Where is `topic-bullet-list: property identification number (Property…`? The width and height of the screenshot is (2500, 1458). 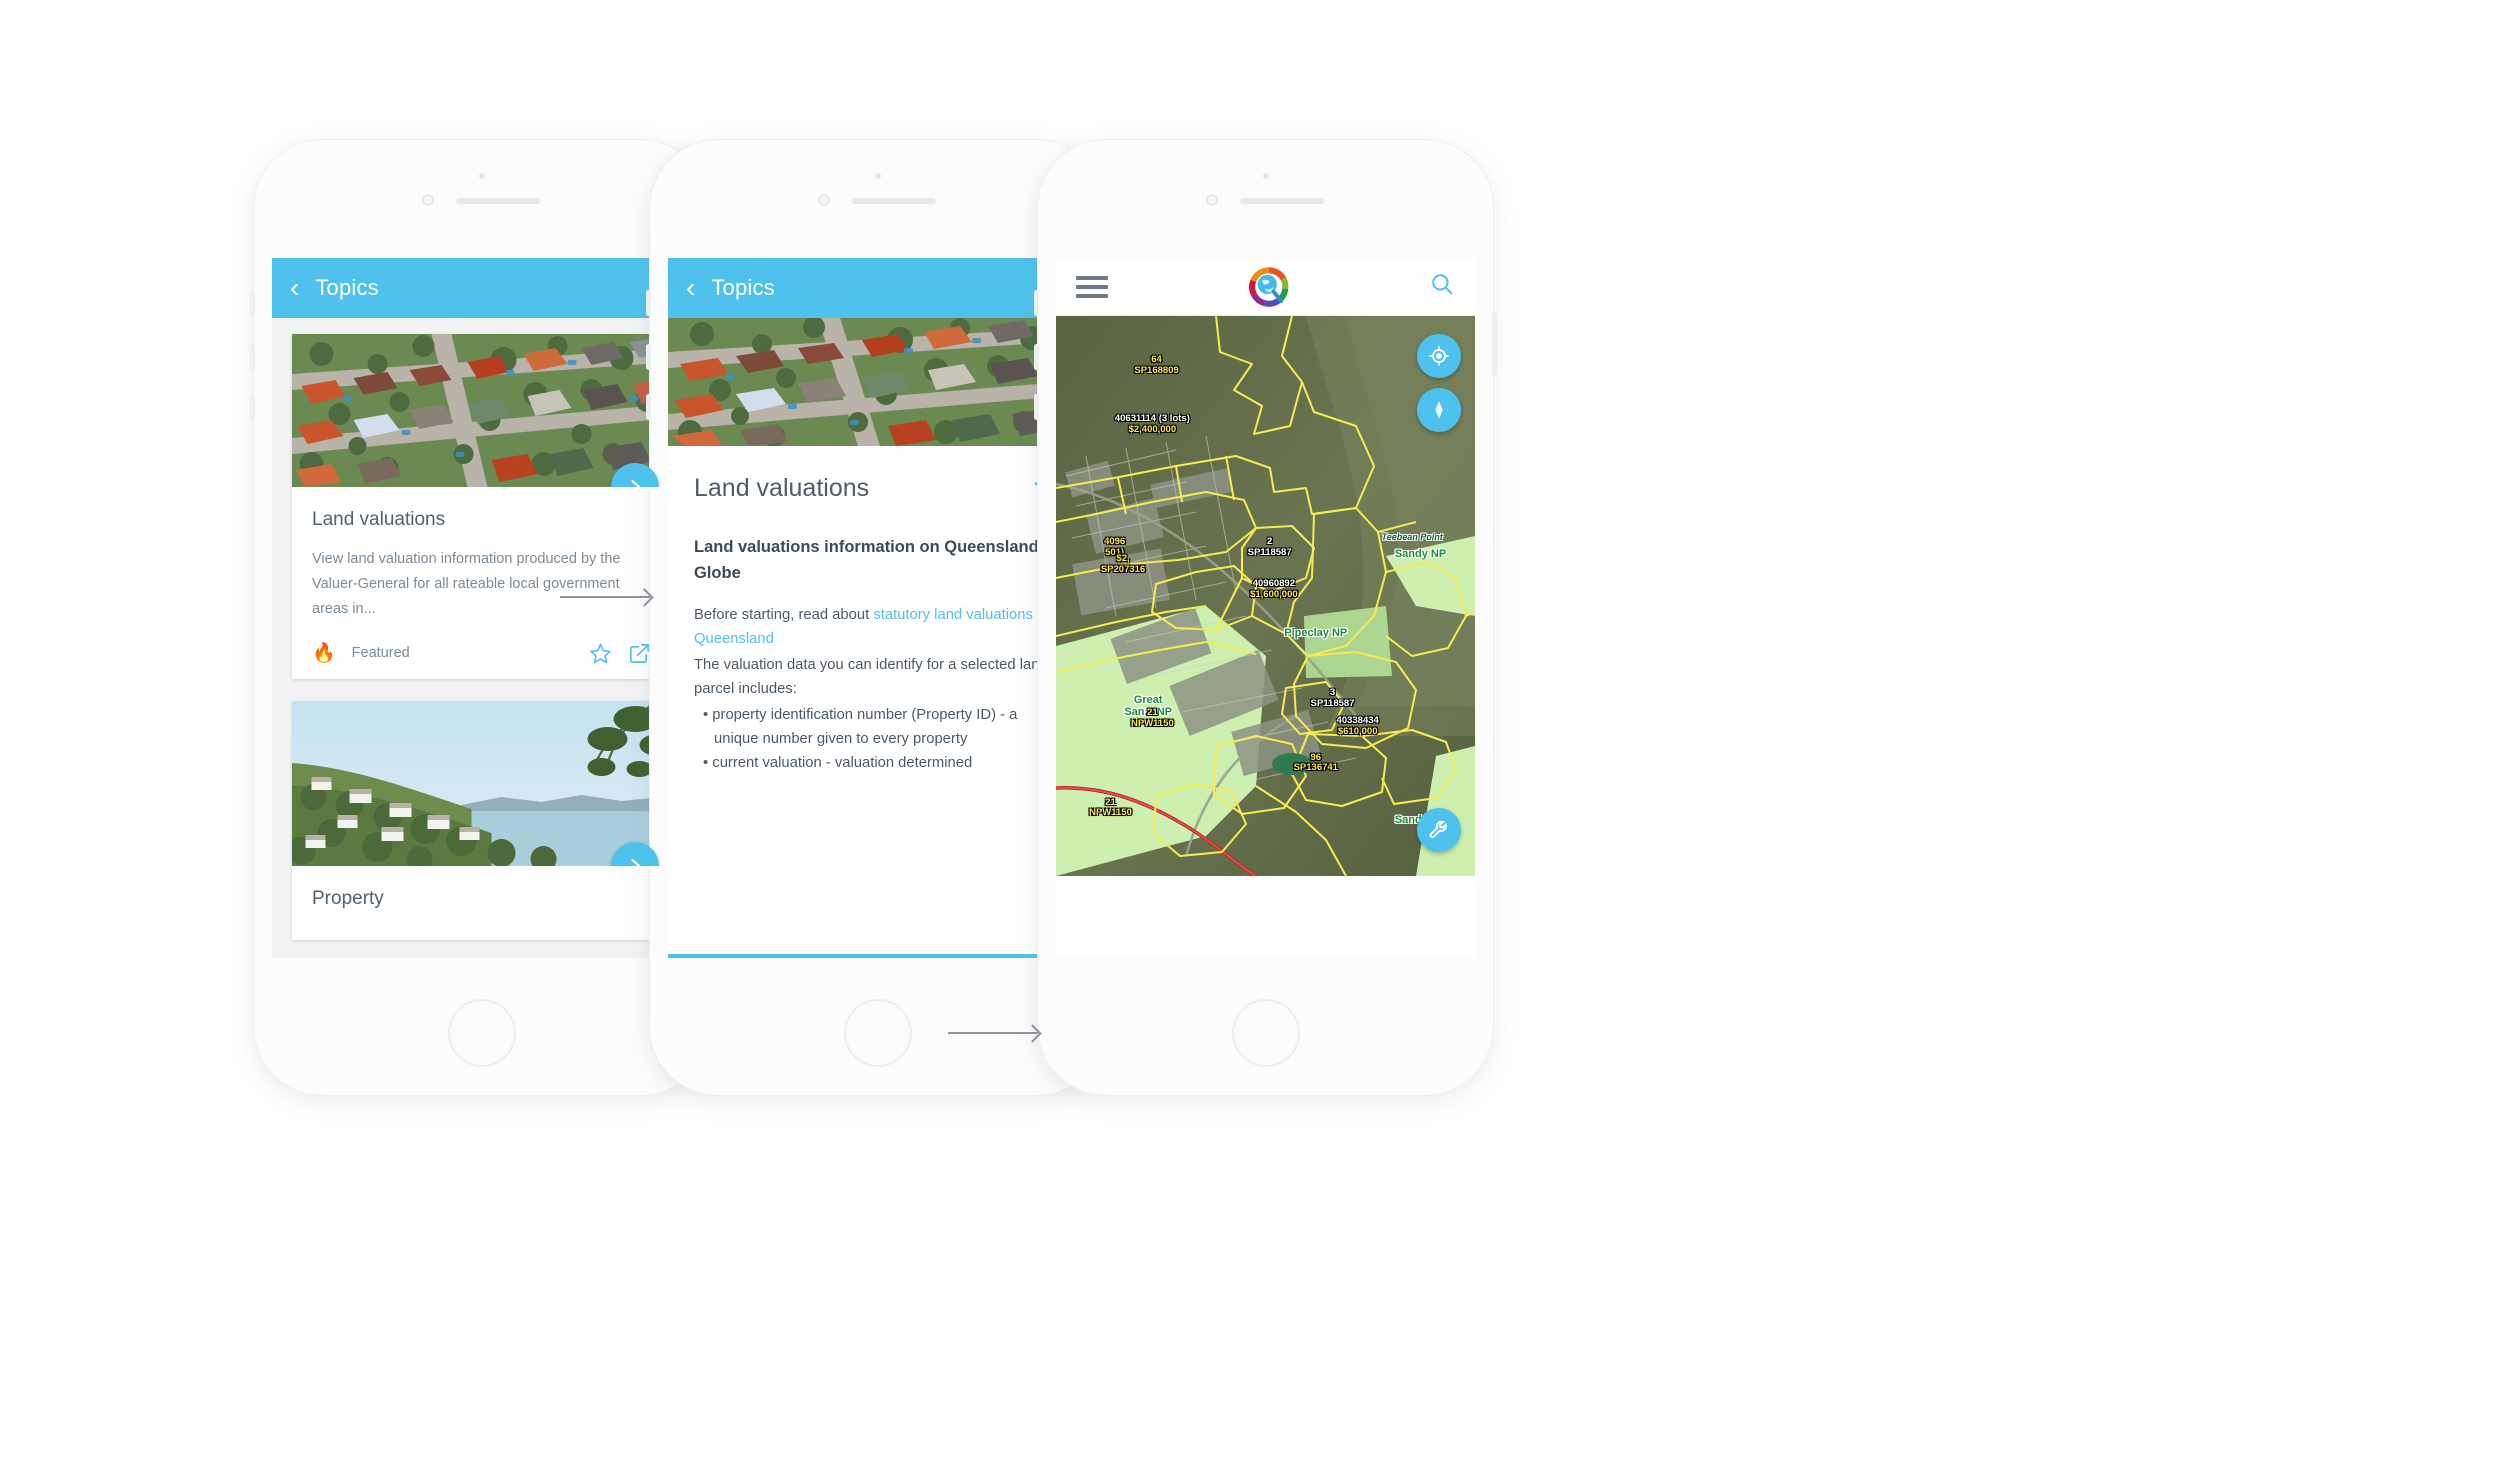 topic-bullet-list: property identification number (Property… is located at coordinates (877, 740).